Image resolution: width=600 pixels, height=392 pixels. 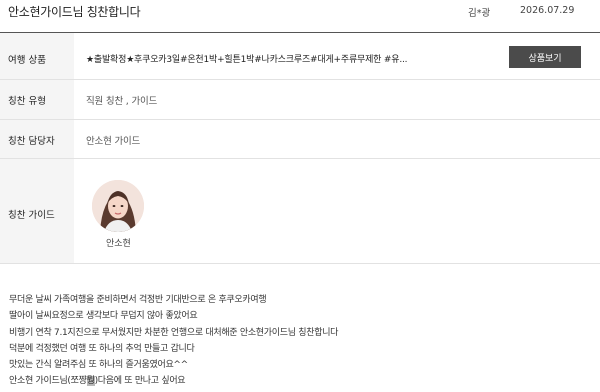 I want to click on guide-photo-icon, so click(x=118, y=206).